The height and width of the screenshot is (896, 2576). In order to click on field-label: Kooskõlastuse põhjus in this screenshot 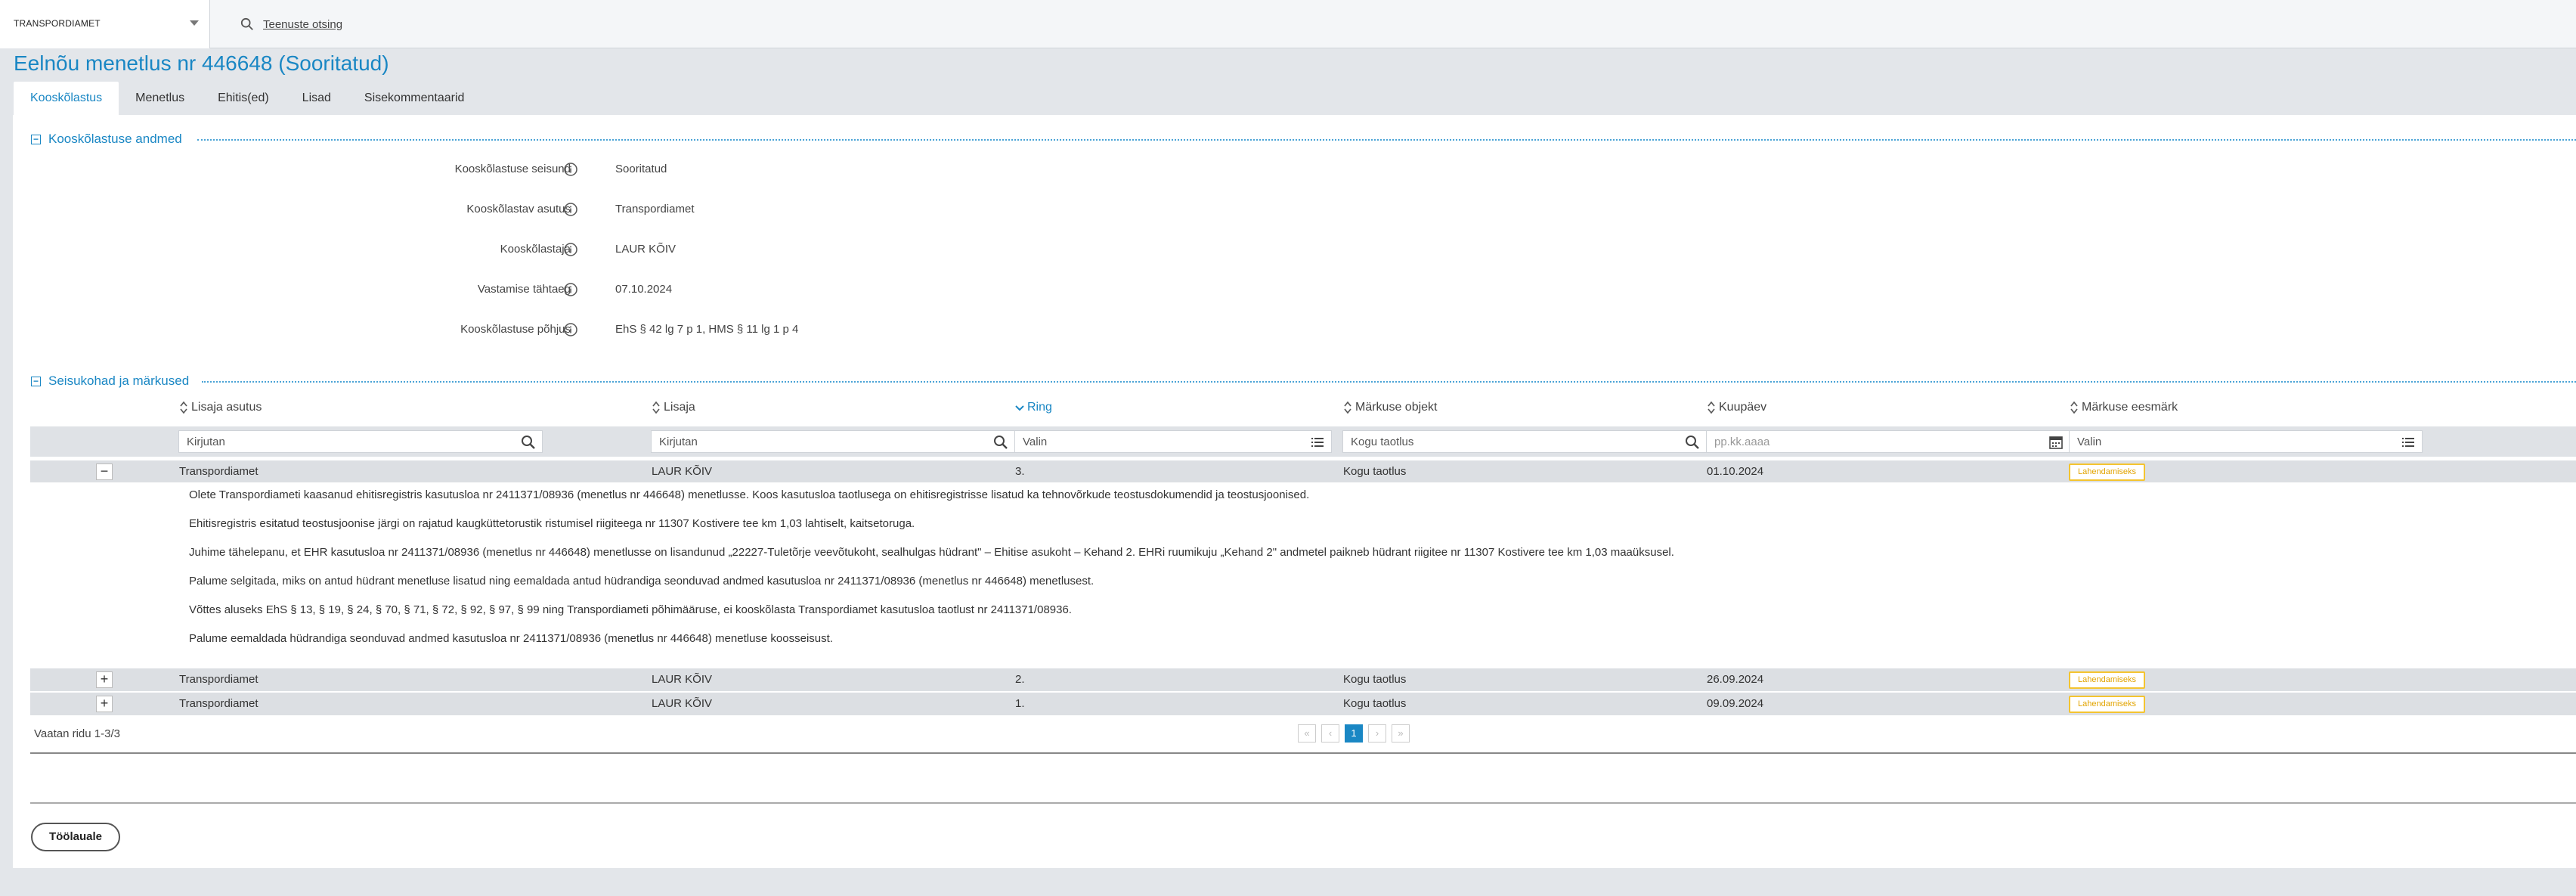, I will do `click(515, 329)`.